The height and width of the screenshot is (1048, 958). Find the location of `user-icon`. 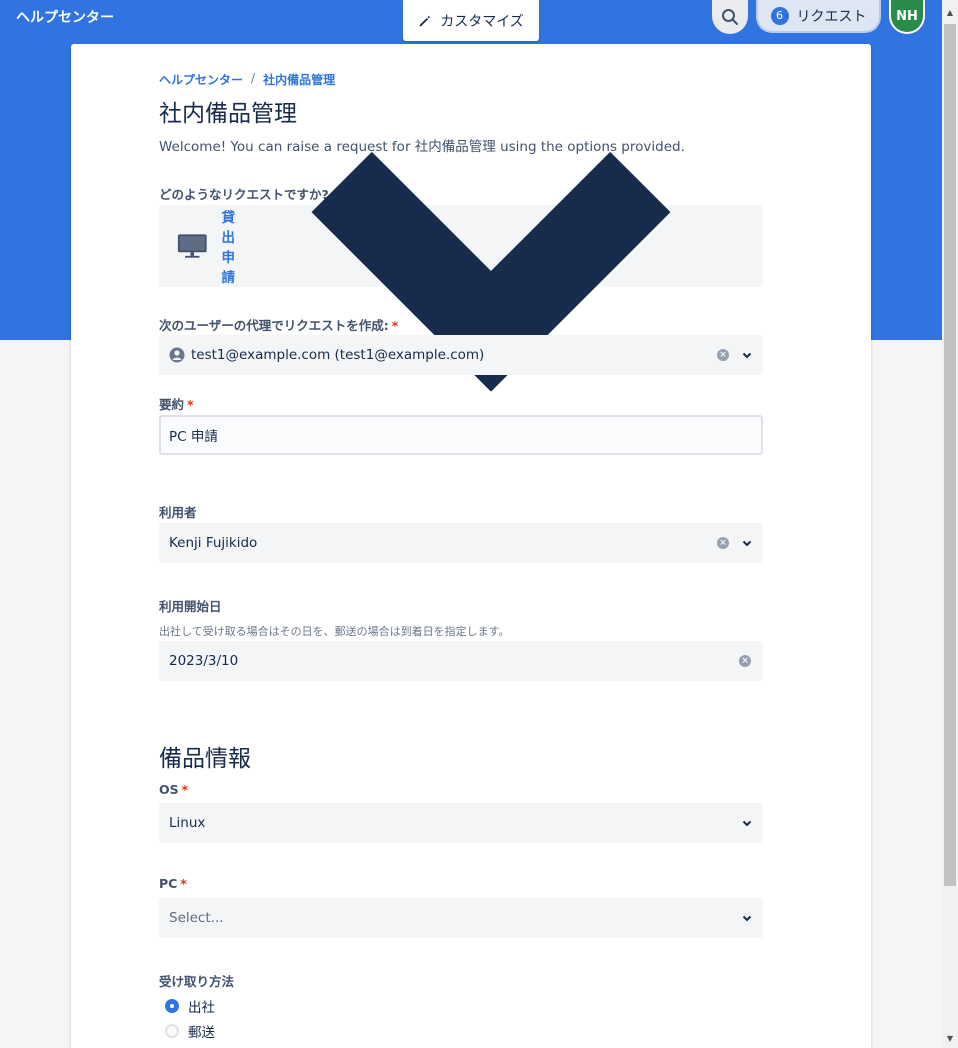

user-icon is located at coordinates (177, 355).